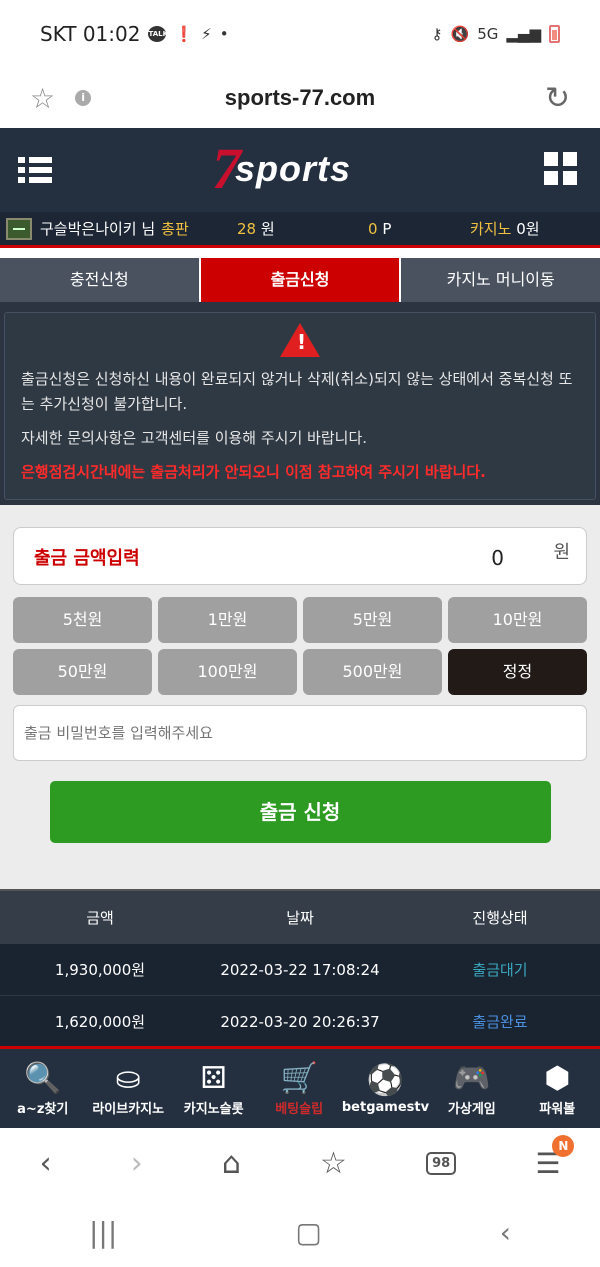  I want to click on points-value: 0, so click(373, 228).